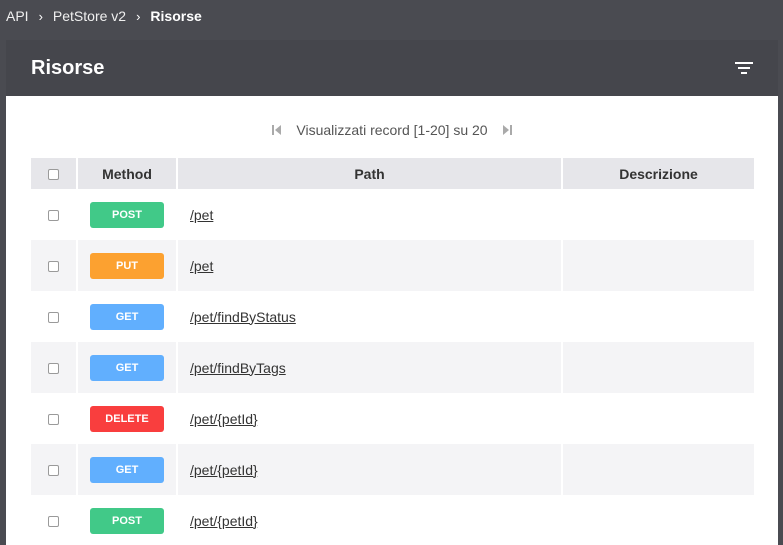  I want to click on column-header-method: Method, so click(127, 173).